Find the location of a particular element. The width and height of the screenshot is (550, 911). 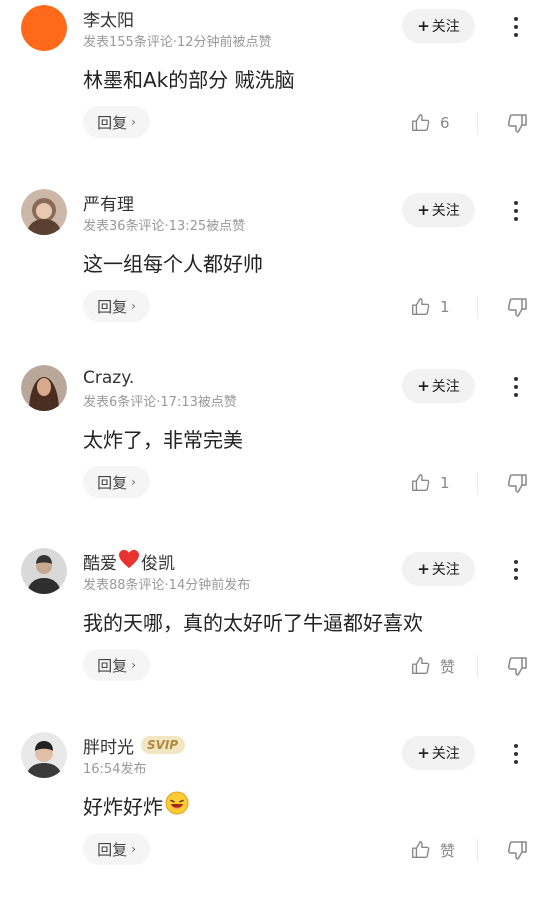

username-text: 李太阳 is located at coordinates (108, 18).